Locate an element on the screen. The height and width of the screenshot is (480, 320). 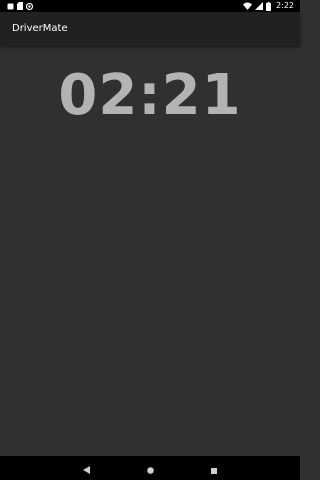
sd-card-icon is located at coordinates (20, 6).